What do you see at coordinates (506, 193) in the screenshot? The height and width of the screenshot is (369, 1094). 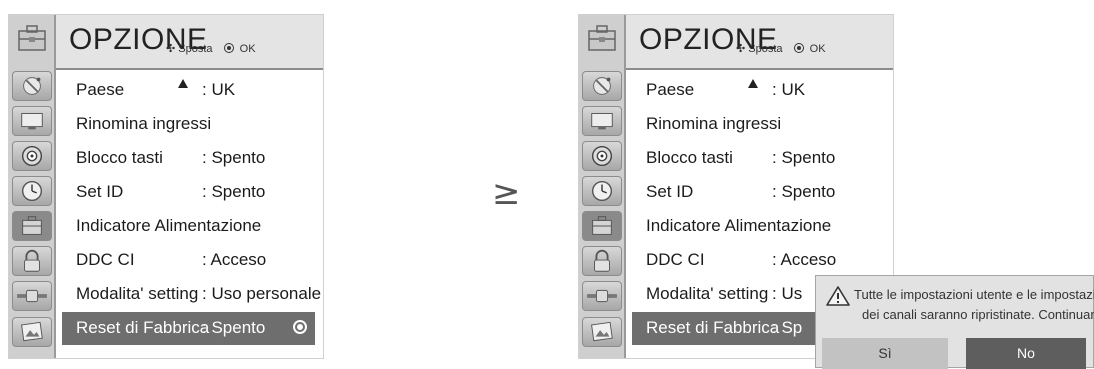 I see `step-arrow: ≥` at bounding box center [506, 193].